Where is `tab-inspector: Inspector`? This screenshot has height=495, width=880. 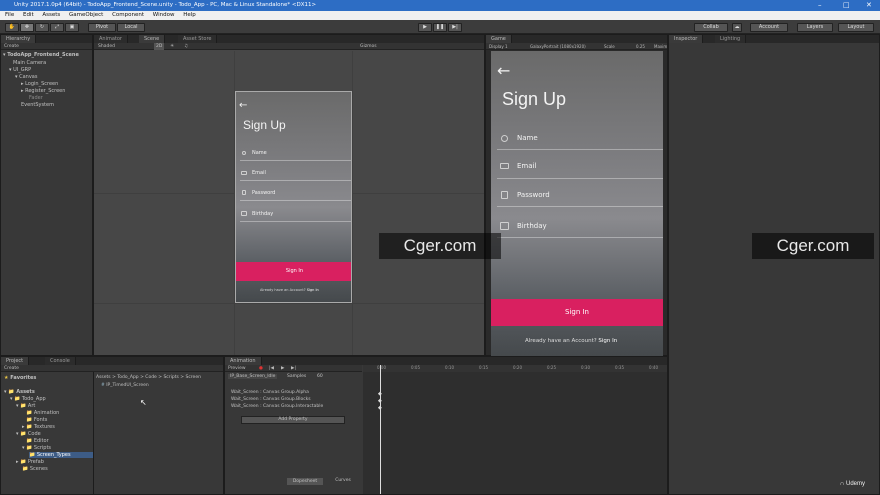 tab-inspector: Inspector is located at coordinates (686, 39).